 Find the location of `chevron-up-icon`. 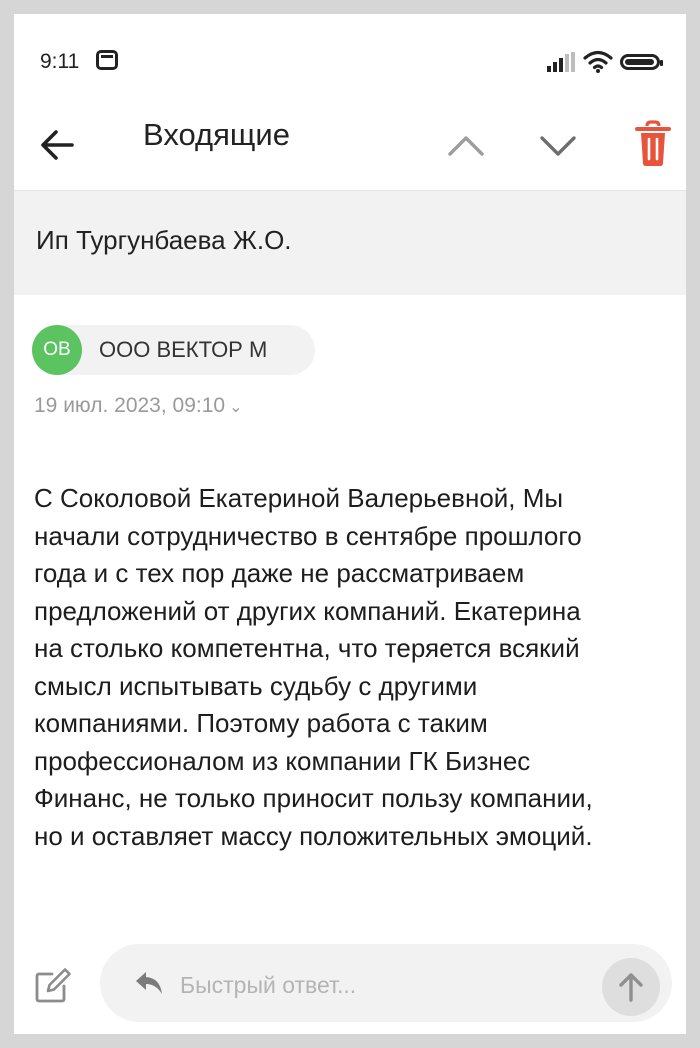

chevron-up-icon is located at coordinates (466, 146).